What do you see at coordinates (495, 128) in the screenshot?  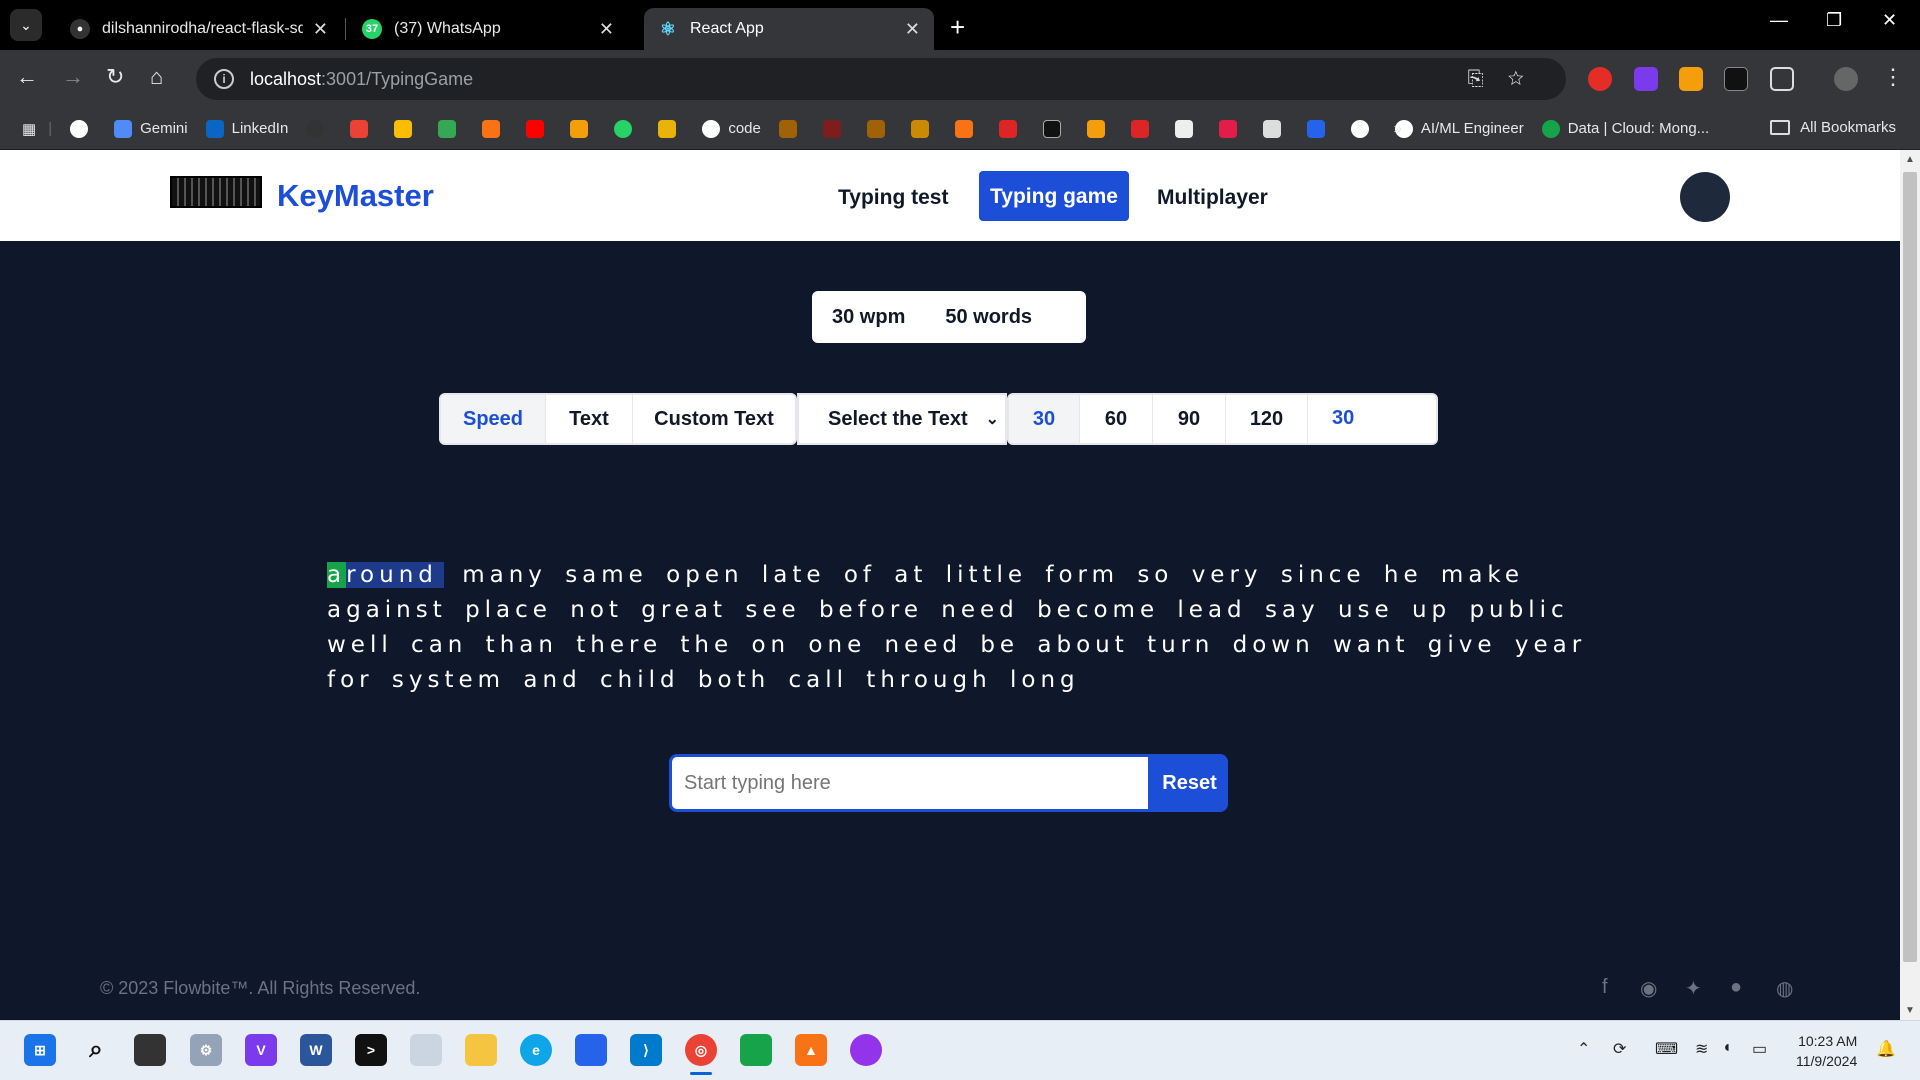 I see `bookmark-in` at bounding box center [495, 128].